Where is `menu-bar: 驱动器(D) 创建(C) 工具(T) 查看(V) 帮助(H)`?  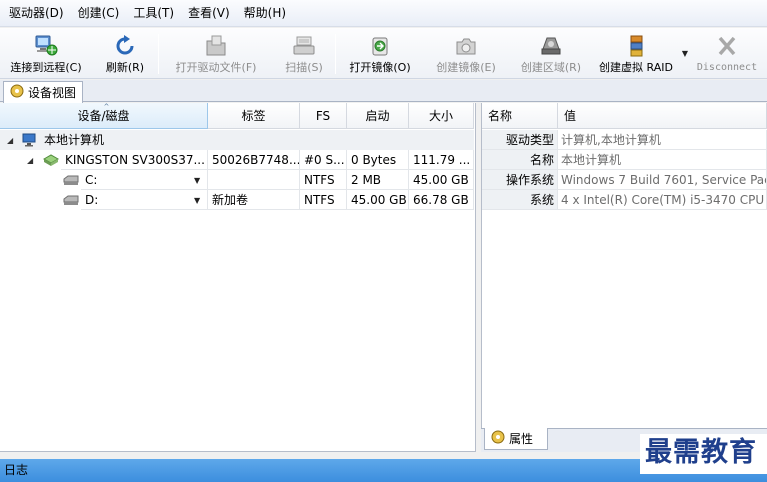
menu-bar: 驱动器(D) 创建(C) 工具(T) 查看(V) 帮助(H) is located at coordinates (383, 13).